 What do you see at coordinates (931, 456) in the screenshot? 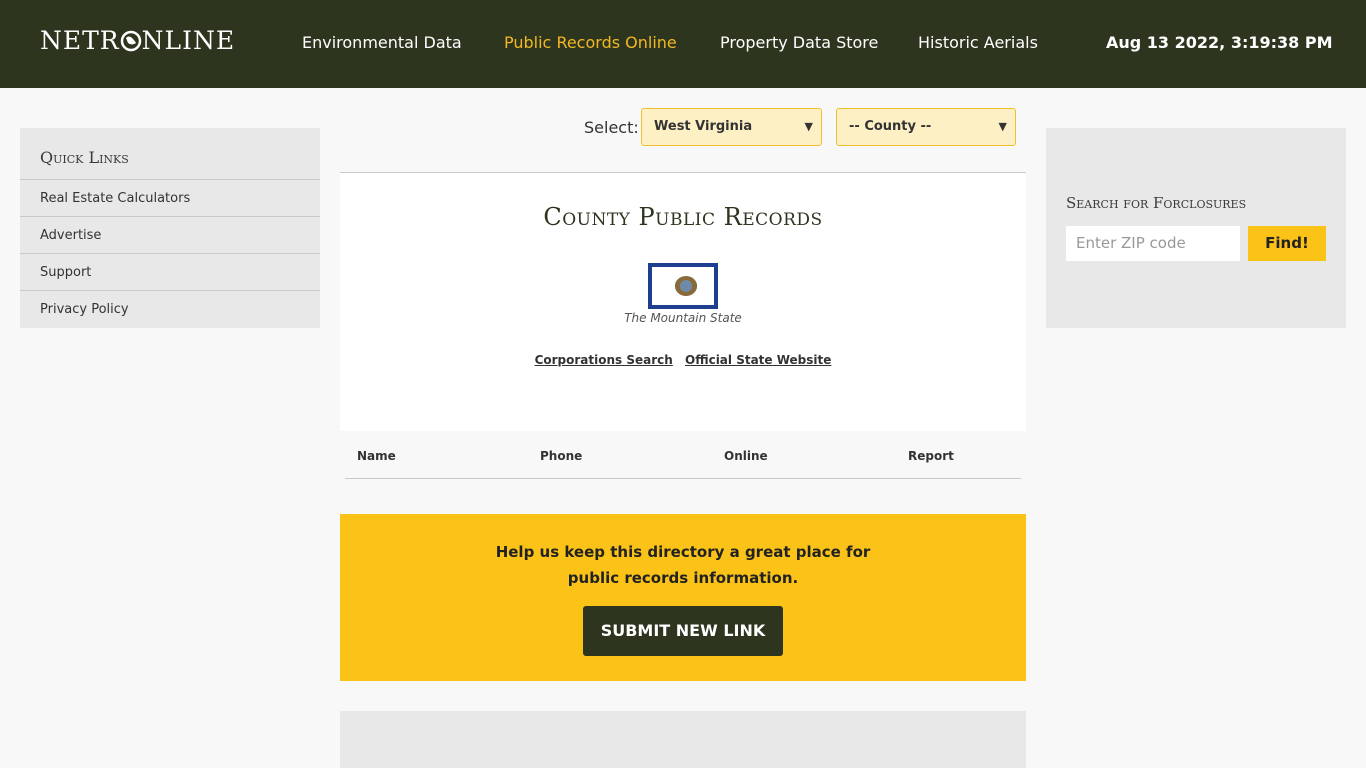
I see `column-header-report: Report` at bounding box center [931, 456].